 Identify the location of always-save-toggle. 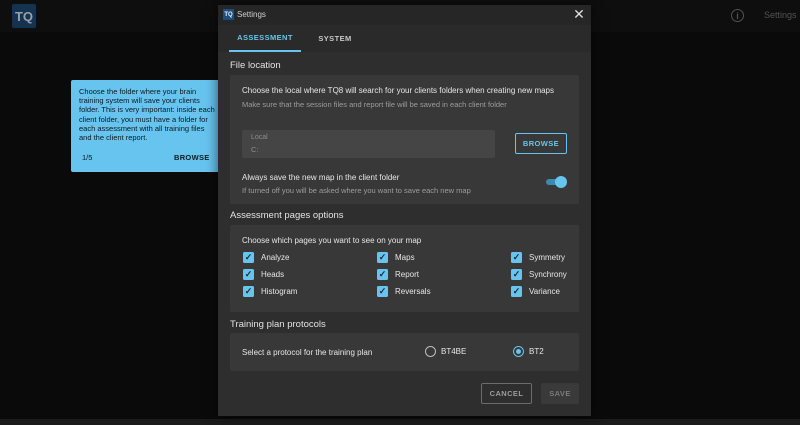
(556, 182).